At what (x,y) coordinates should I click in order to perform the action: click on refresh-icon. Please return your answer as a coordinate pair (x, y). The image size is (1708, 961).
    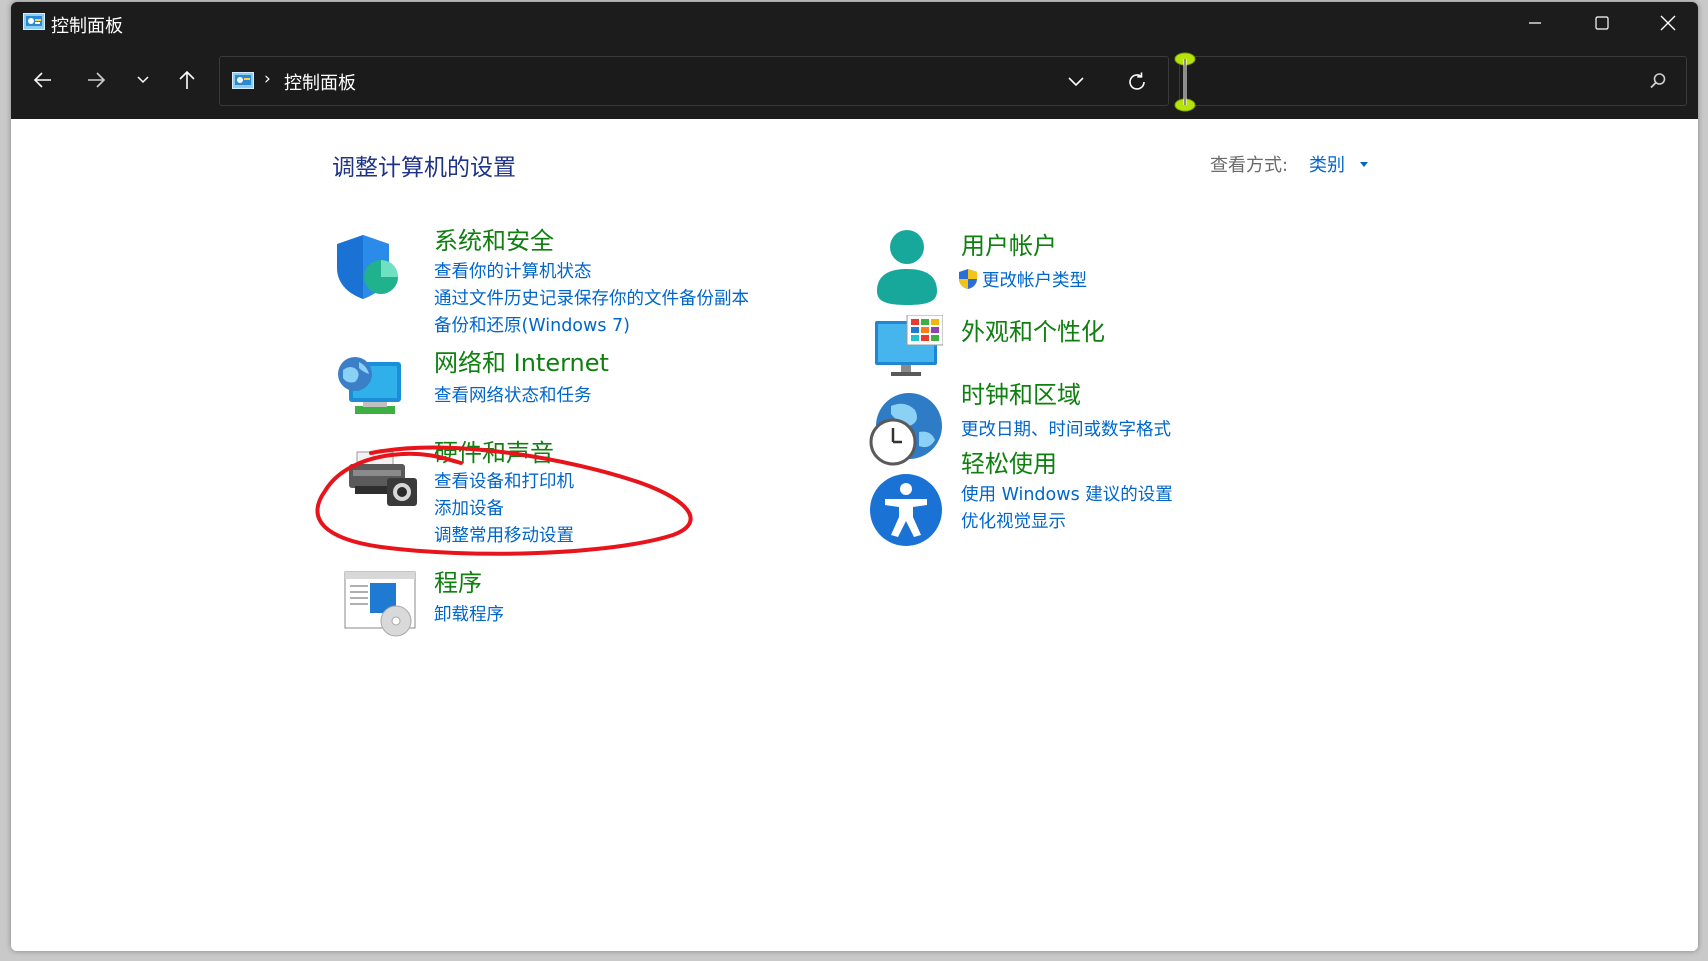
    Looking at the image, I should click on (1137, 82).